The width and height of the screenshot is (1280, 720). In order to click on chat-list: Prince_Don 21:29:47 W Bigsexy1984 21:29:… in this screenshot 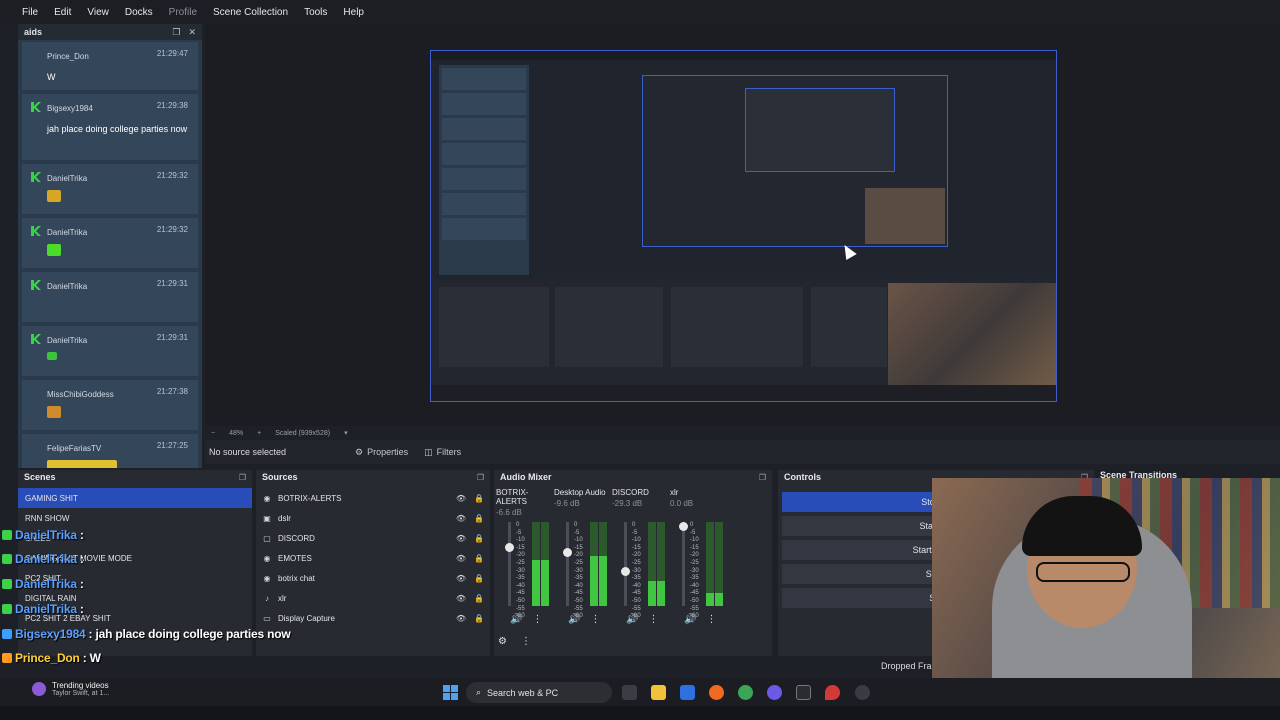, I will do `click(110, 255)`.